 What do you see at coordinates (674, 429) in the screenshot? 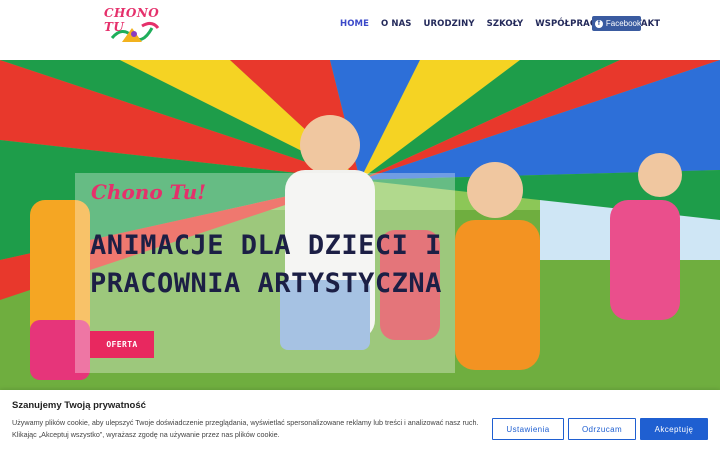
I see `cookie-accept-button: Akceptuję` at bounding box center [674, 429].